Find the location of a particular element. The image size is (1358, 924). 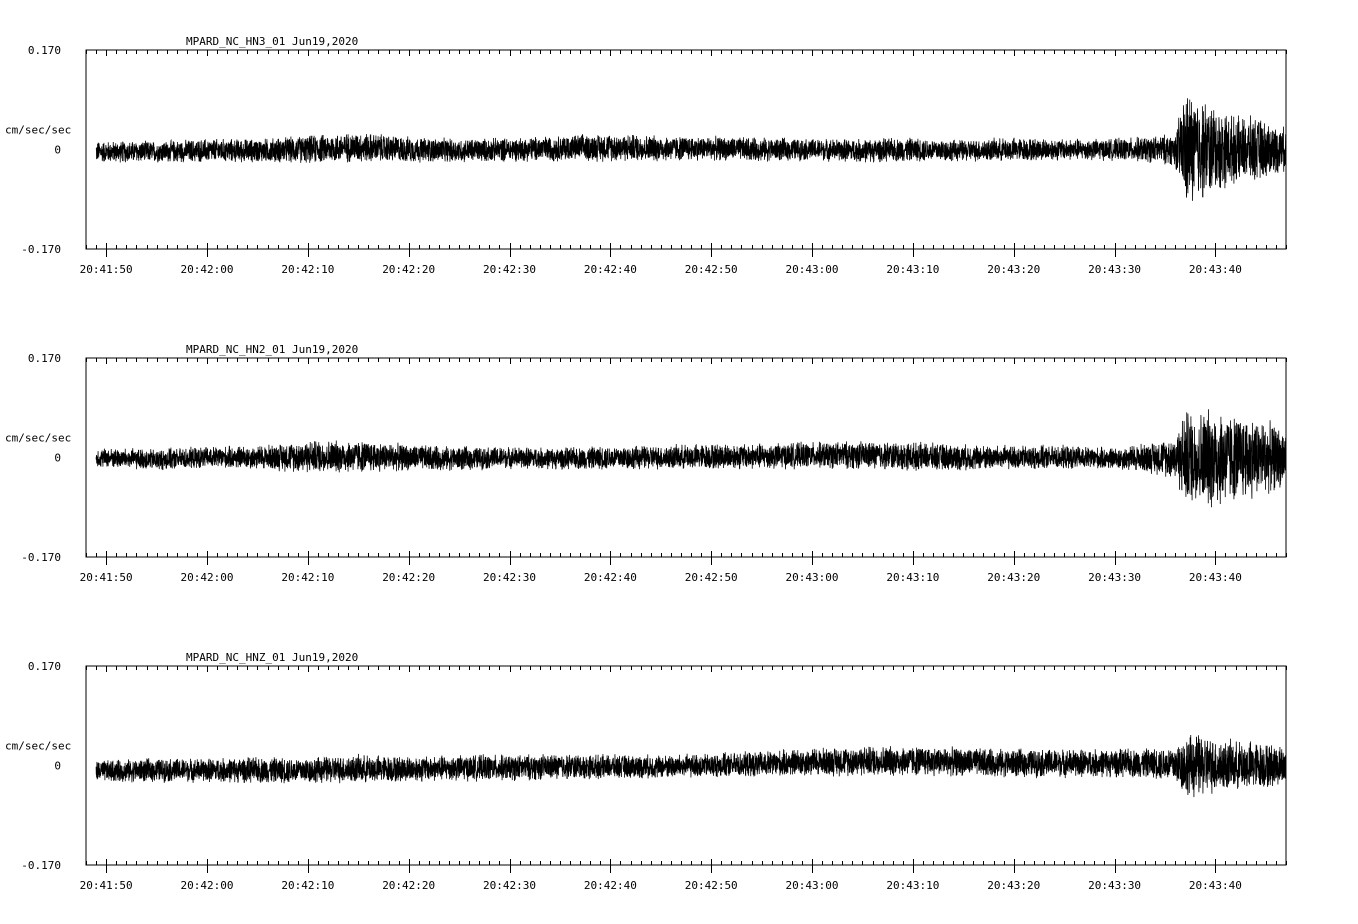

chart-title: MPARD_NC_HN2_01 Jun19,2020 is located at coordinates (272, 349).